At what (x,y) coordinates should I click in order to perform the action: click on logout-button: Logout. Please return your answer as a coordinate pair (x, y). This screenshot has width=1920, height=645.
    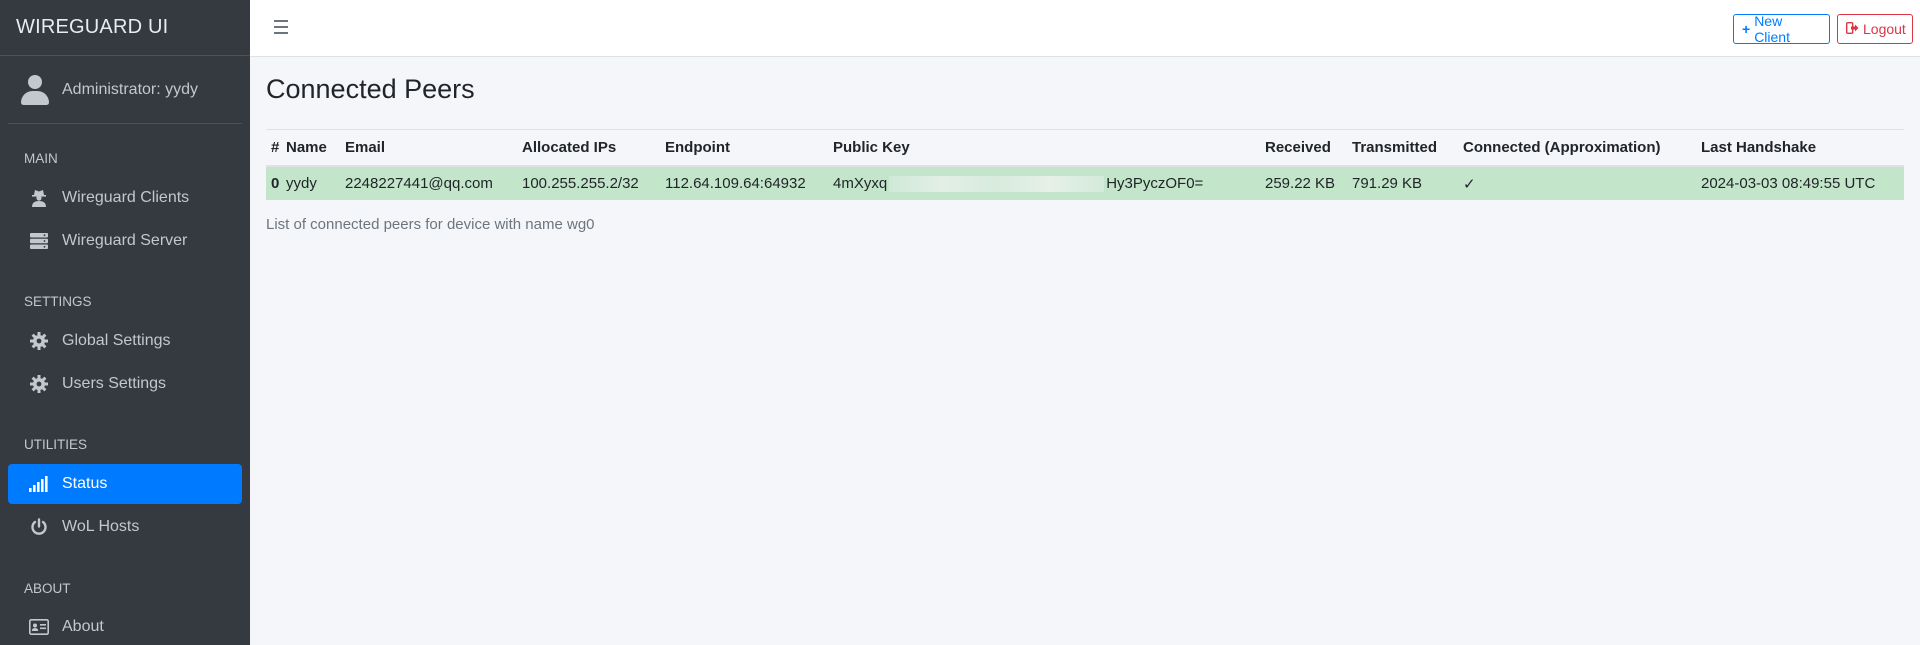
    Looking at the image, I should click on (1875, 29).